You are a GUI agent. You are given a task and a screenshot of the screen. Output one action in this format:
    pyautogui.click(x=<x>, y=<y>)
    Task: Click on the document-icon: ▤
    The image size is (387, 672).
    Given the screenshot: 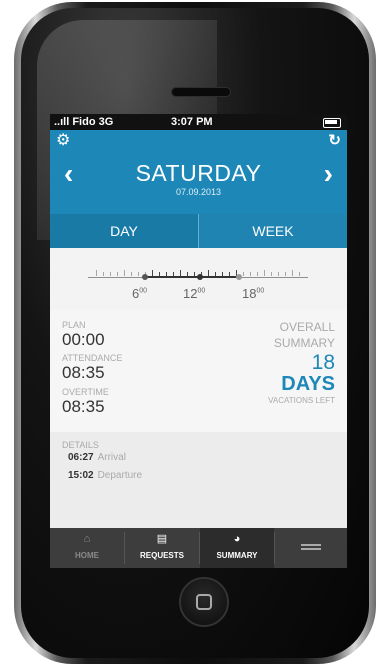 What is the action you would take?
    pyautogui.click(x=162, y=539)
    